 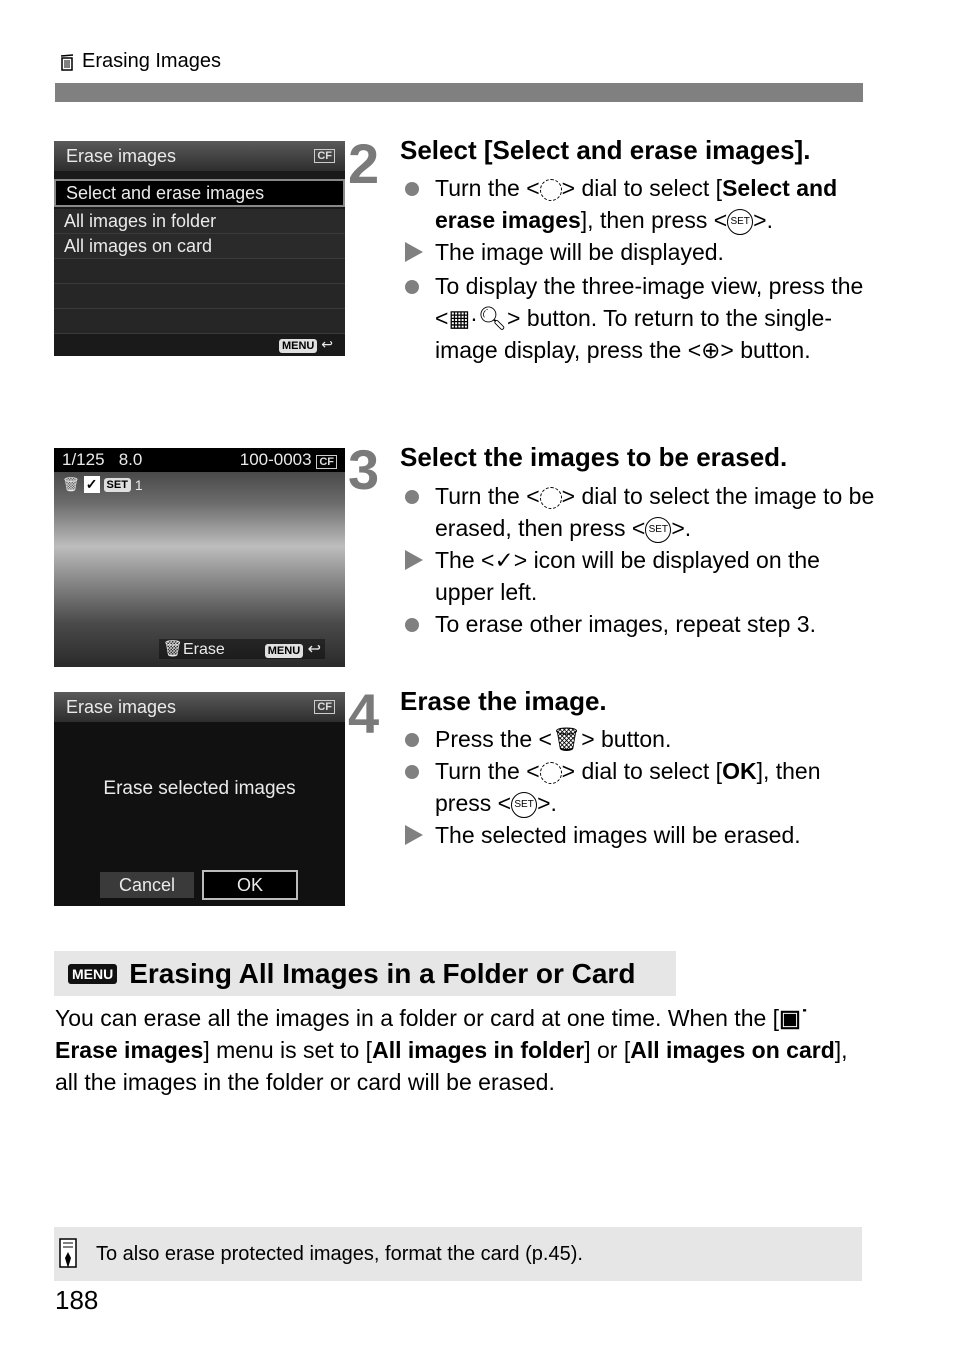 What do you see at coordinates (83, 459) in the screenshot?
I see `shutter-speed: 1/125` at bounding box center [83, 459].